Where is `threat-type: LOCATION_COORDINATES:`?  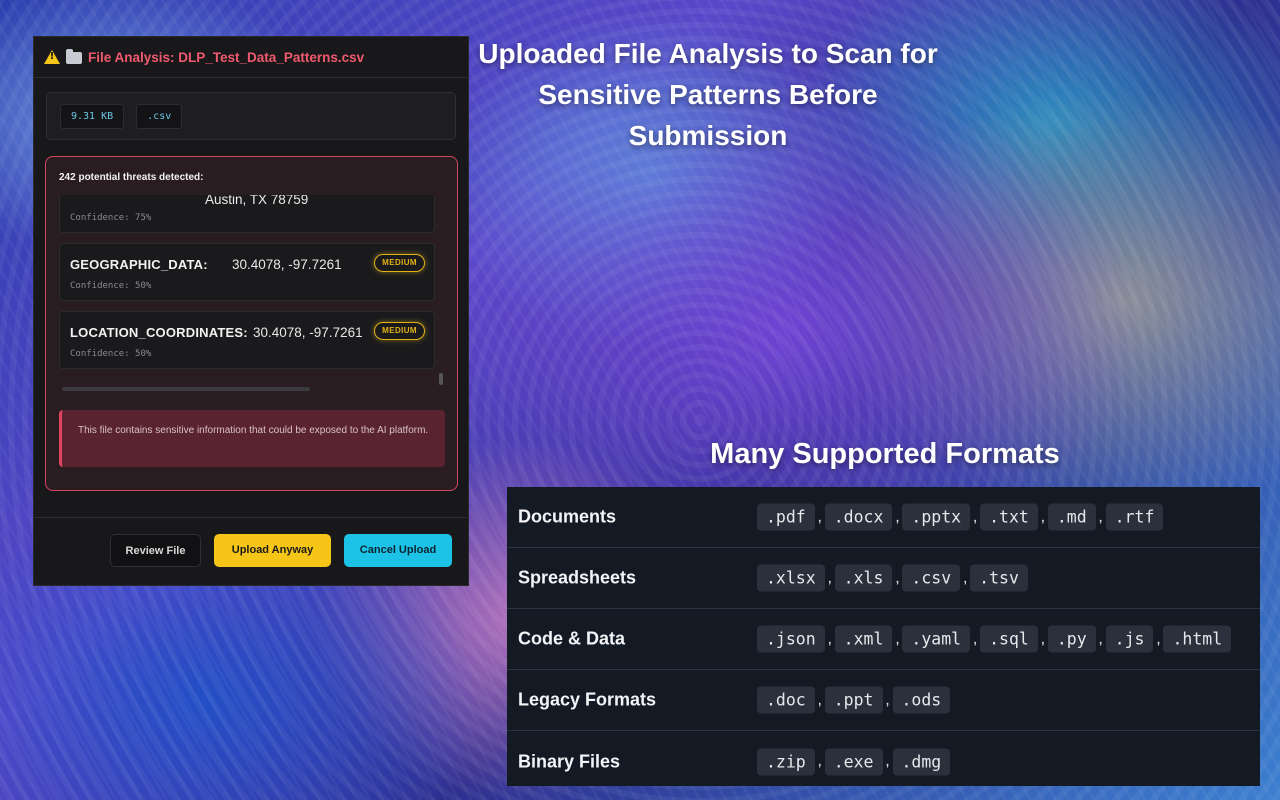 threat-type: LOCATION_COORDINATES: is located at coordinates (159, 332).